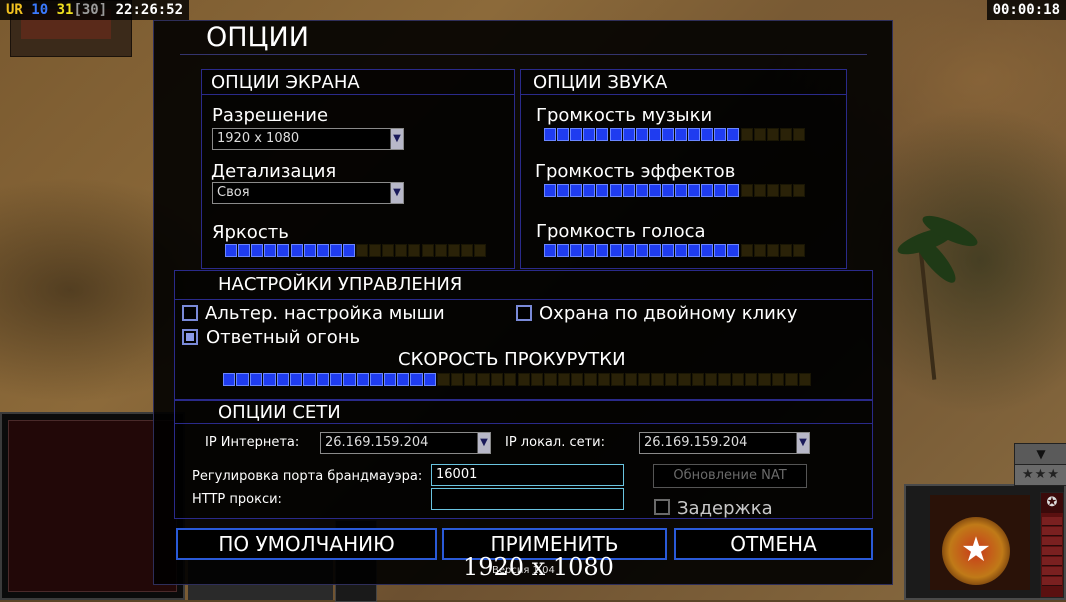 The image size is (1066, 602). I want to click on internet-ip-dropdown: 26.169.159.204 ▼, so click(405, 443).